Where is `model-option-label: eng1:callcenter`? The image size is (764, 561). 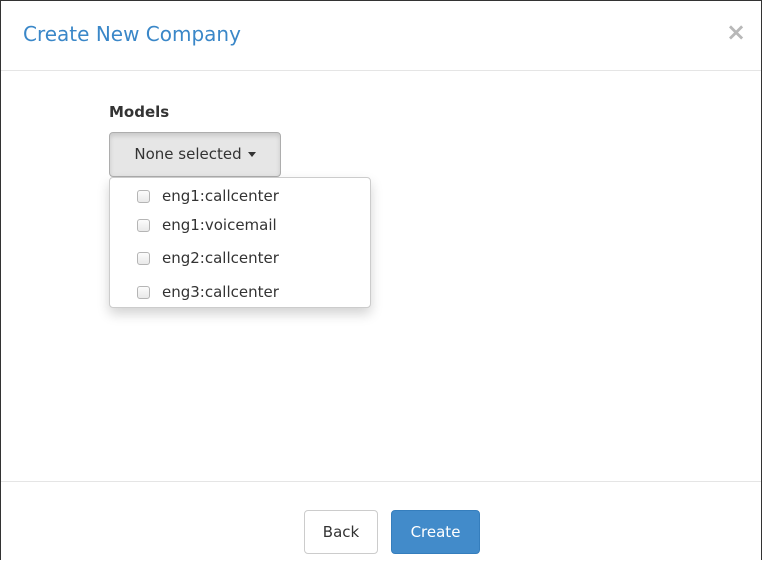 model-option-label: eng1:callcenter is located at coordinates (220, 196).